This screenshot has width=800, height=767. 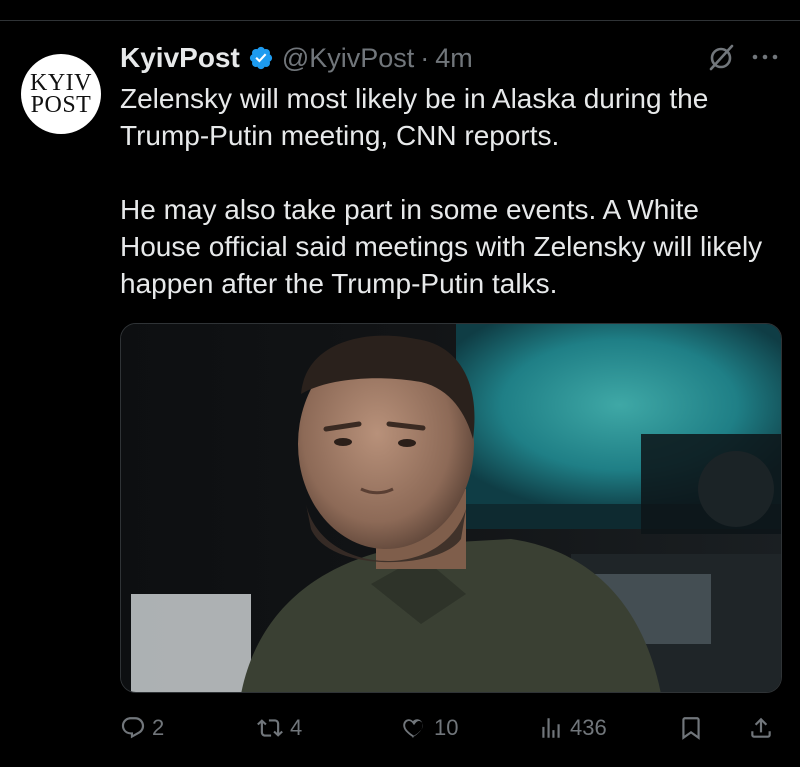 What do you see at coordinates (180, 58) in the screenshot?
I see `display-name: KyivPost` at bounding box center [180, 58].